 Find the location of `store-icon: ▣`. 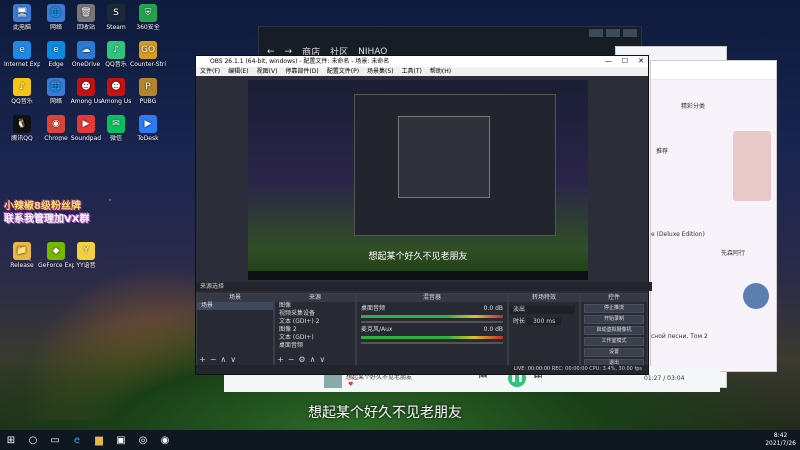

store-icon: ▣ is located at coordinates (121, 440).